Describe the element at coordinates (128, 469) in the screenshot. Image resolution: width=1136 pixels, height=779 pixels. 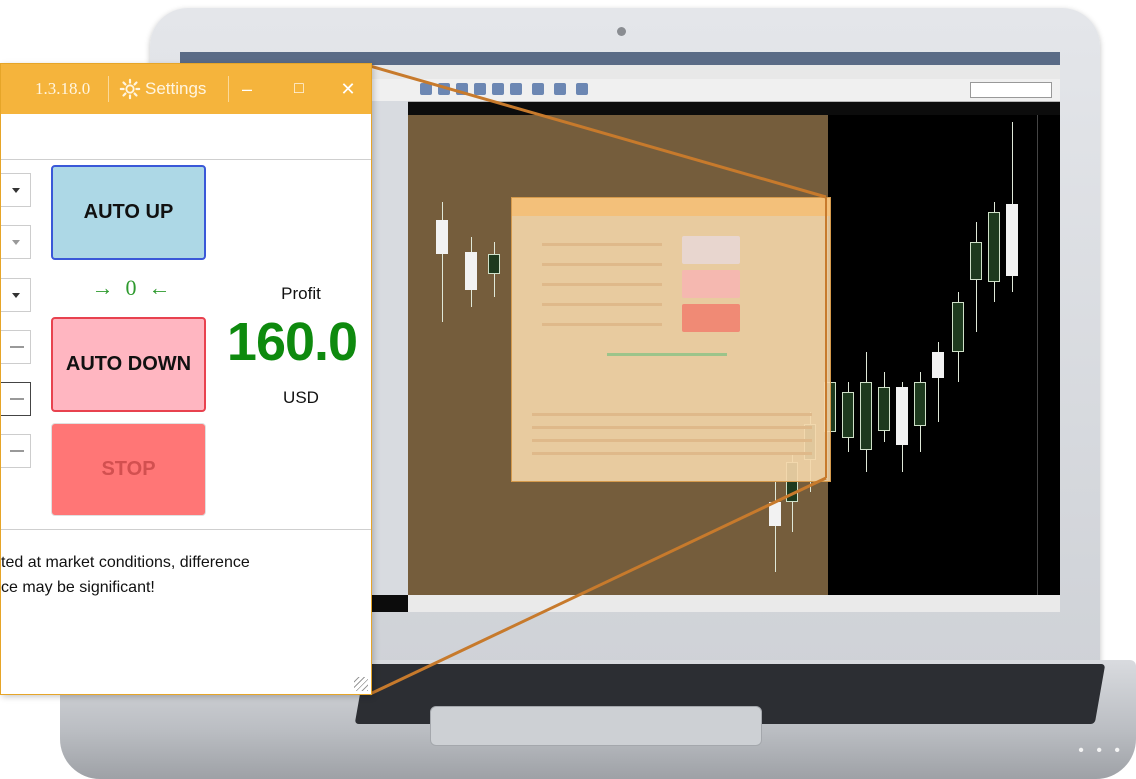
I see `stop-button: STOP` at that location.